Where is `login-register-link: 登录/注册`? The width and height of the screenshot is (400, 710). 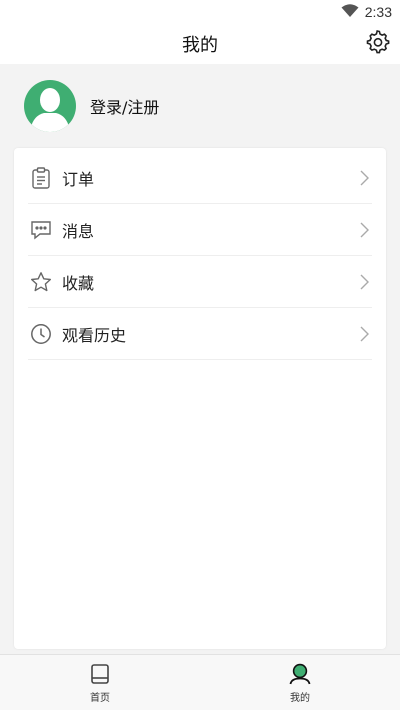 login-register-link: 登录/注册 is located at coordinates (124, 106).